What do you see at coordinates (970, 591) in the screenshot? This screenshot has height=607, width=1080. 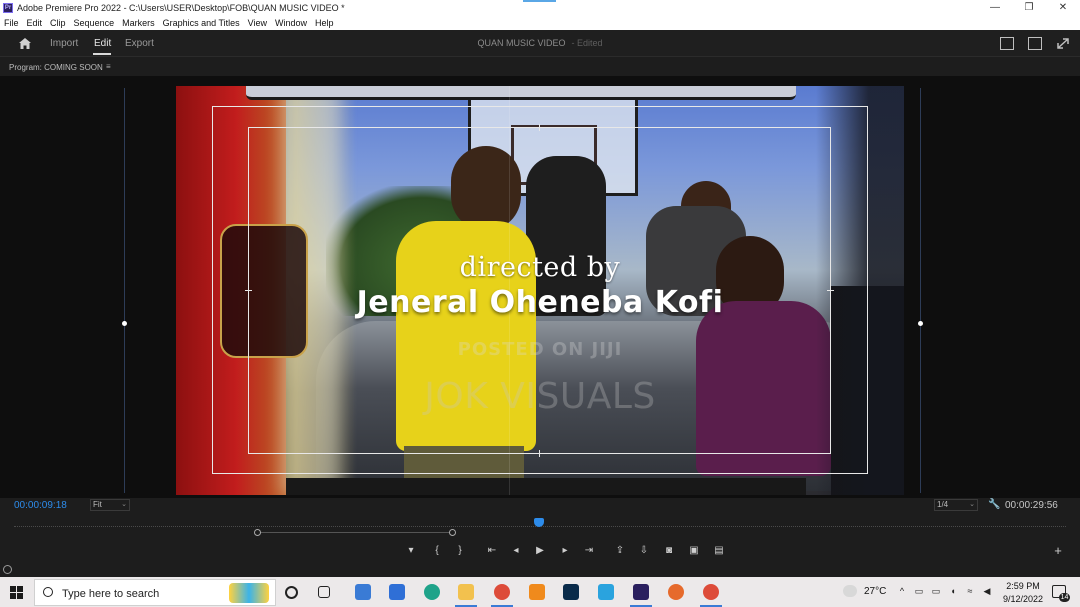 I see `wifi-icon: ≈` at bounding box center [970, 591].